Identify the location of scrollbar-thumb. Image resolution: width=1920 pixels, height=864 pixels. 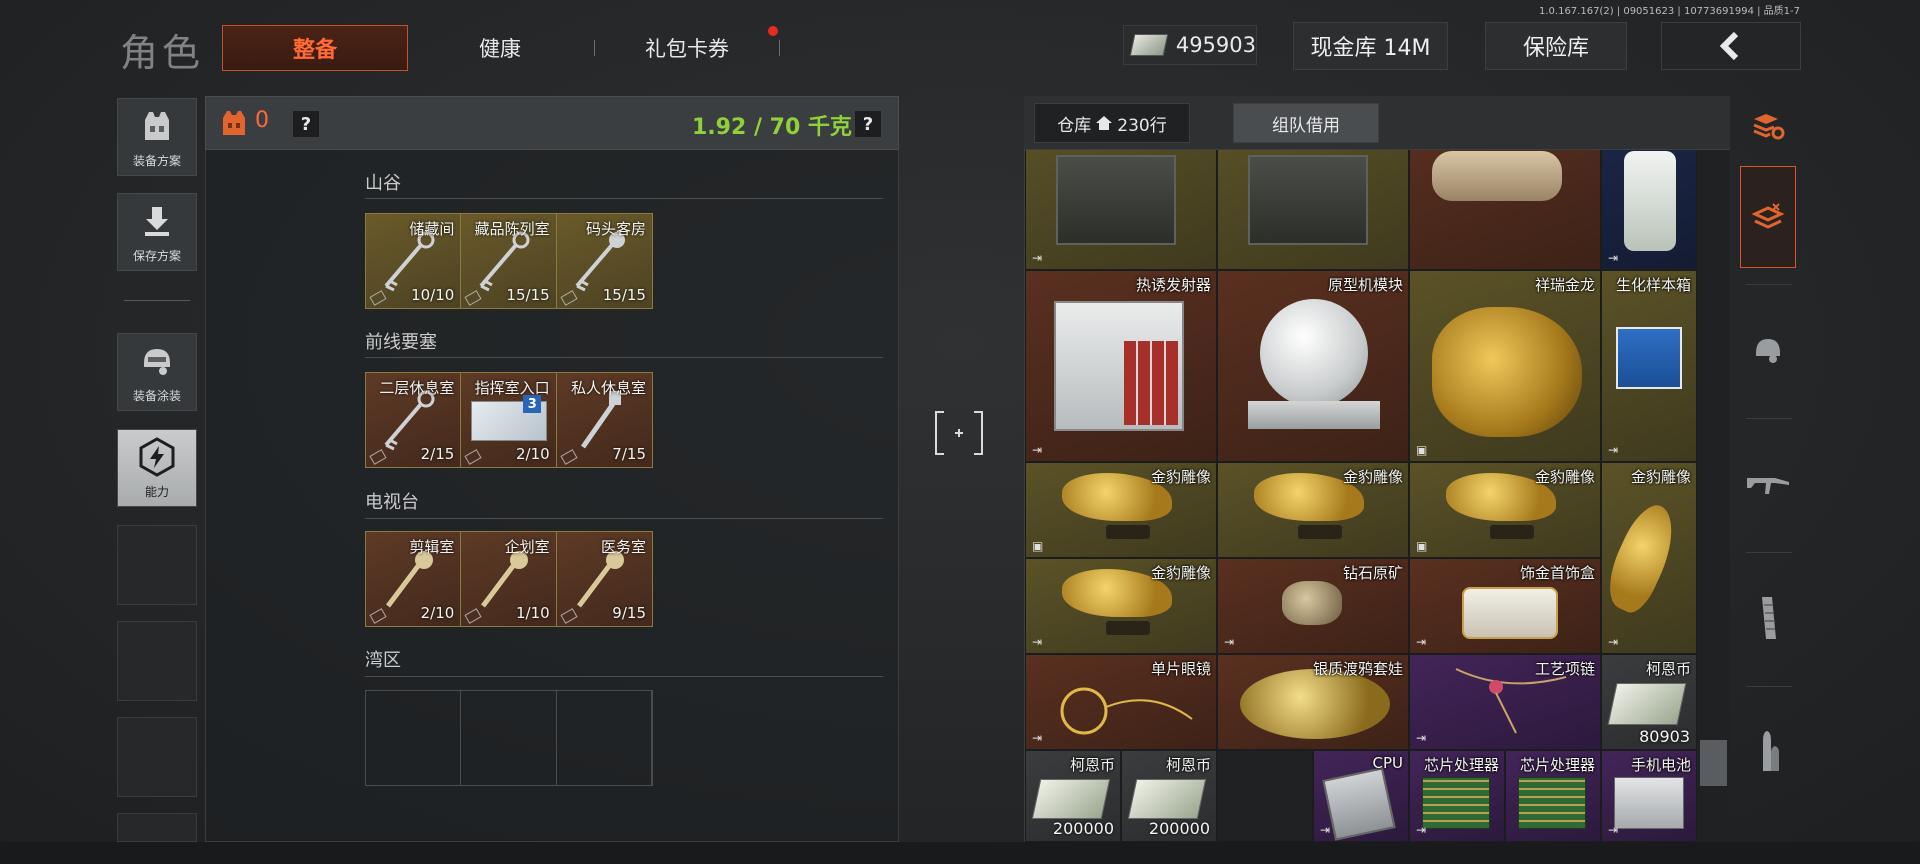
(1713, 763).